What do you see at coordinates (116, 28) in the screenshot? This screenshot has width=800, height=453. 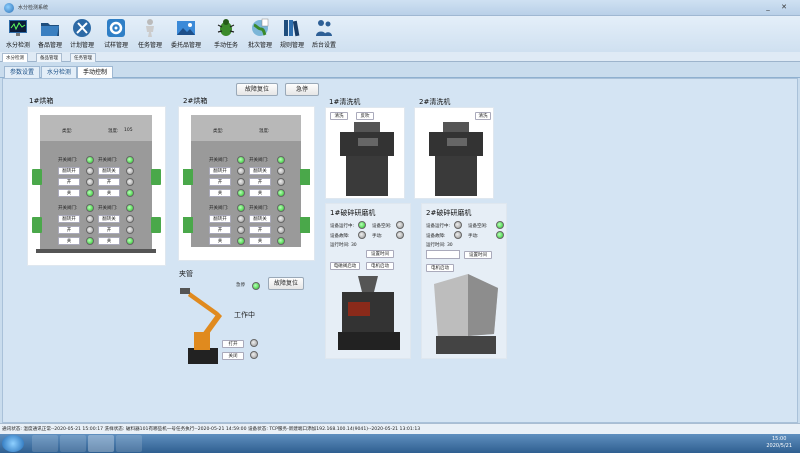 I see `gear-icon` at bounding box center [116, 28].